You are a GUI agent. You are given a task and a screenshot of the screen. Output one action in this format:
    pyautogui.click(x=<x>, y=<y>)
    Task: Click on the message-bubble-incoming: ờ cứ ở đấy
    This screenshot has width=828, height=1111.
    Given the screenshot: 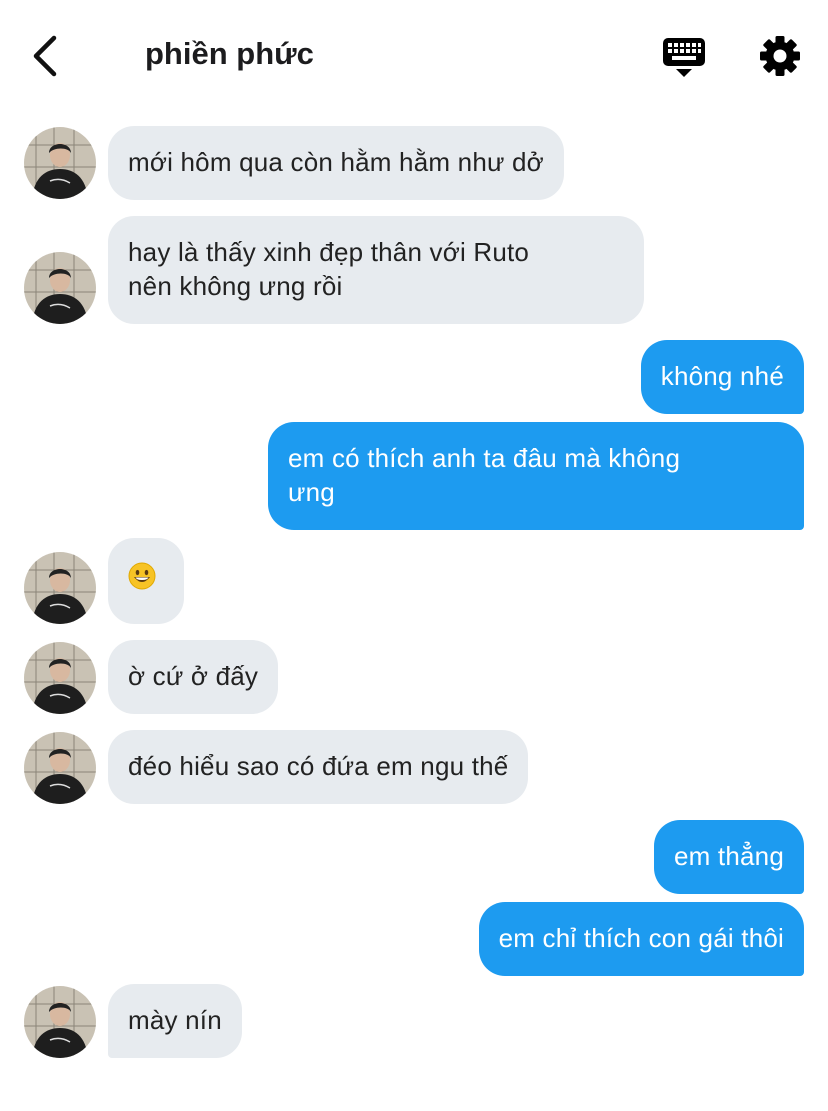 What is the action you would take?
    pyautogui.click(x=193, y=677)
    